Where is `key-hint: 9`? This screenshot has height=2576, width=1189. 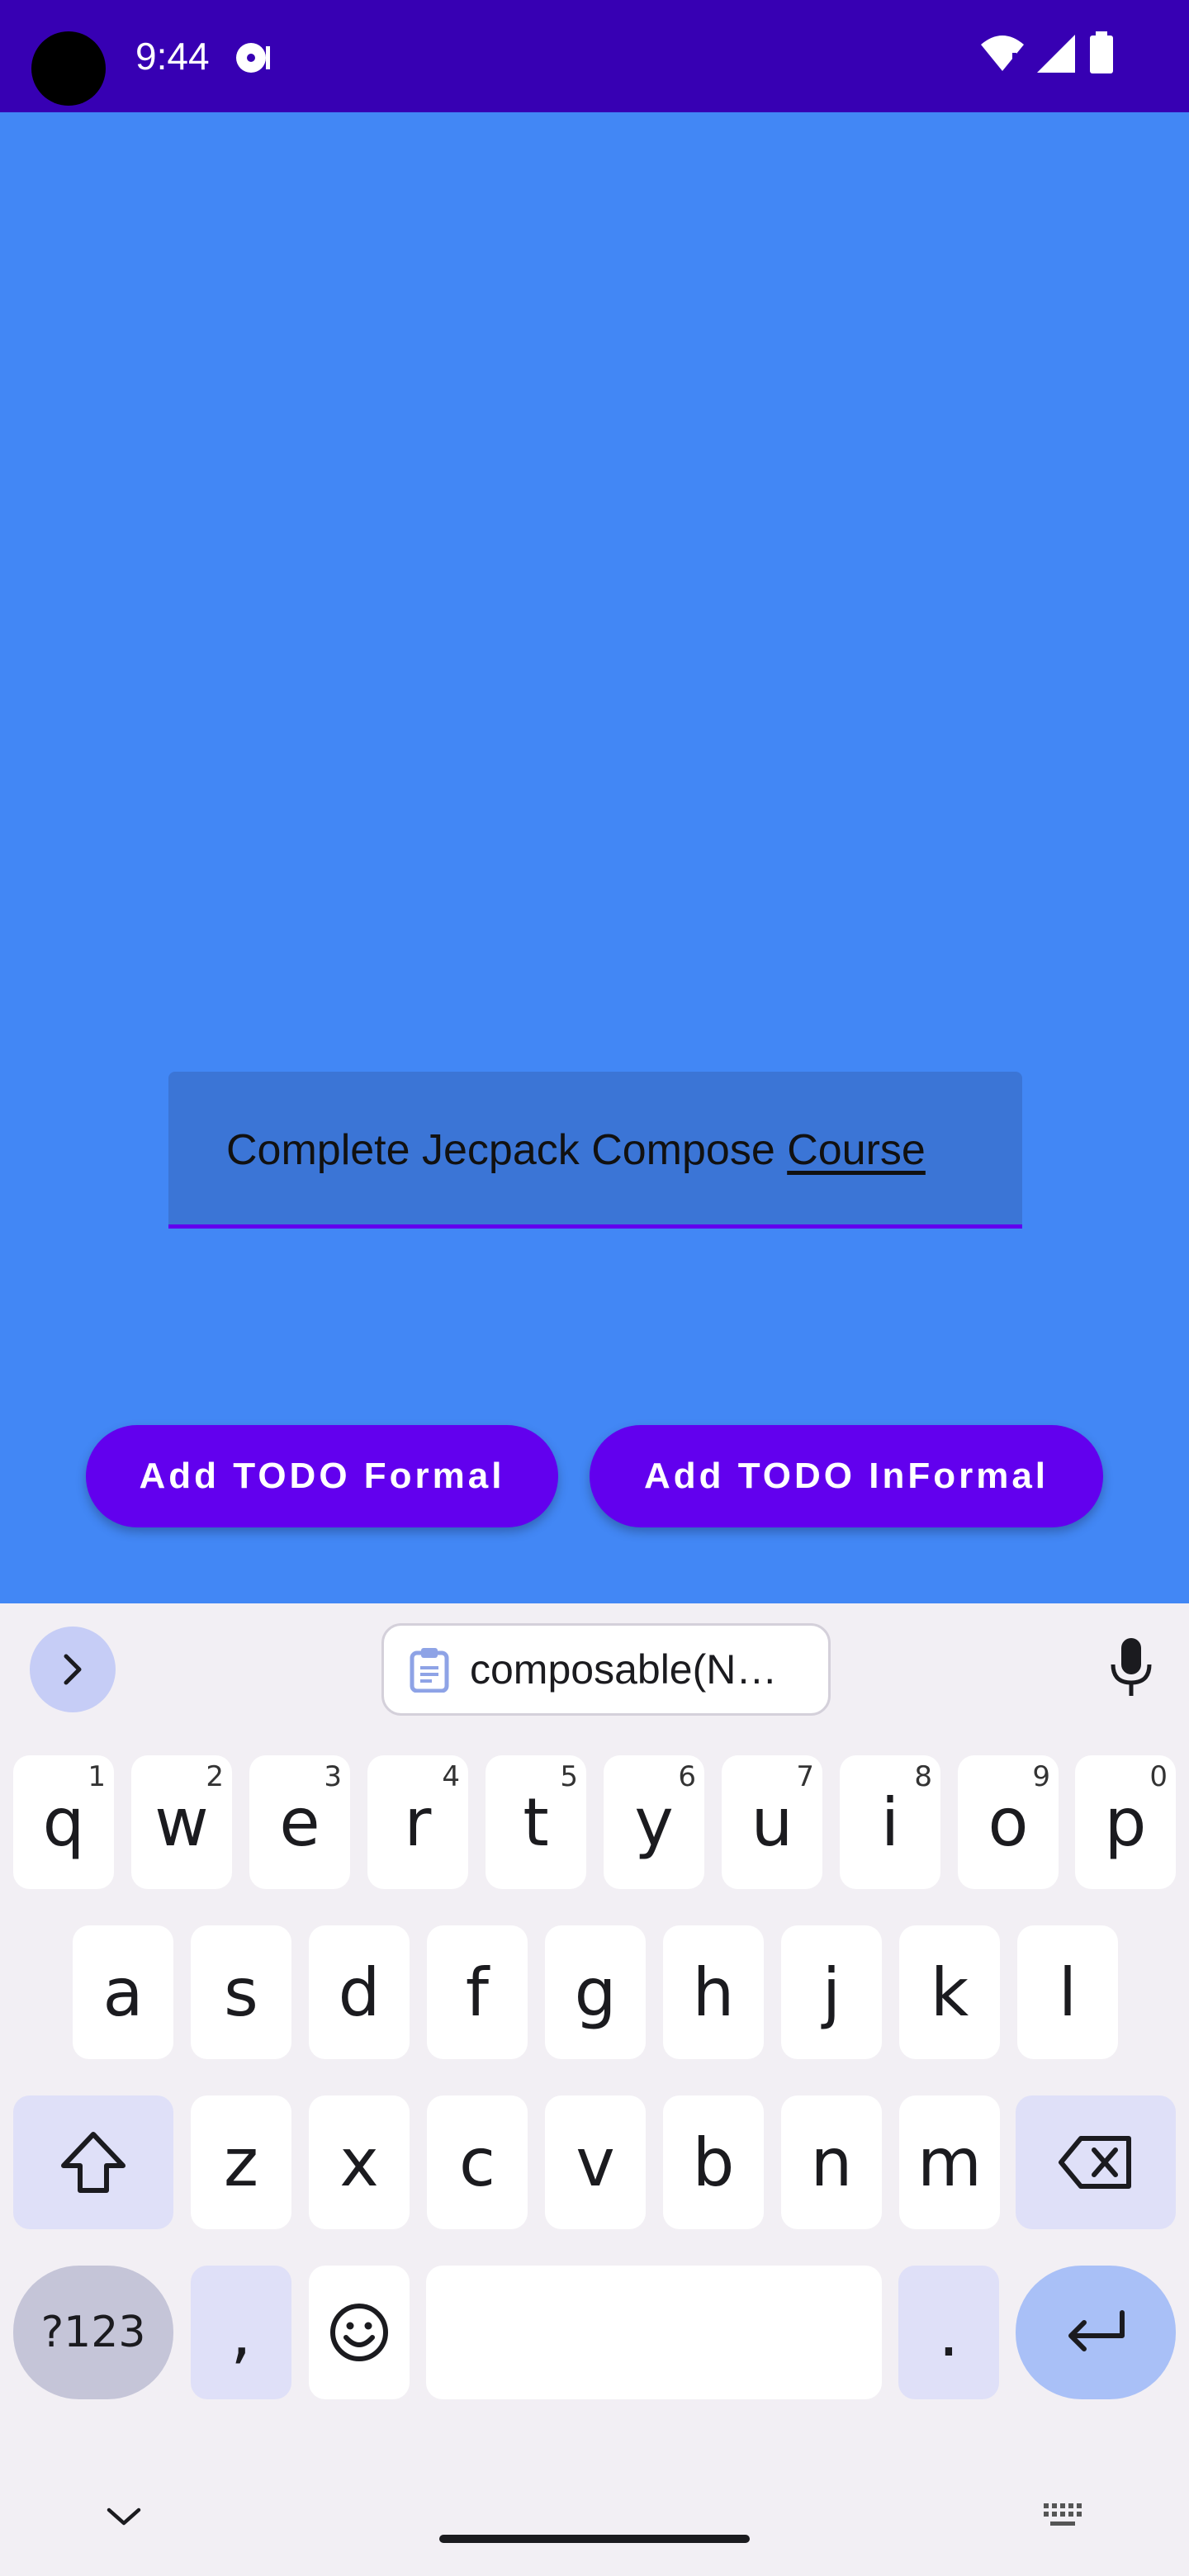 key-hint: 9 is located at coordinates (1041, 1776).